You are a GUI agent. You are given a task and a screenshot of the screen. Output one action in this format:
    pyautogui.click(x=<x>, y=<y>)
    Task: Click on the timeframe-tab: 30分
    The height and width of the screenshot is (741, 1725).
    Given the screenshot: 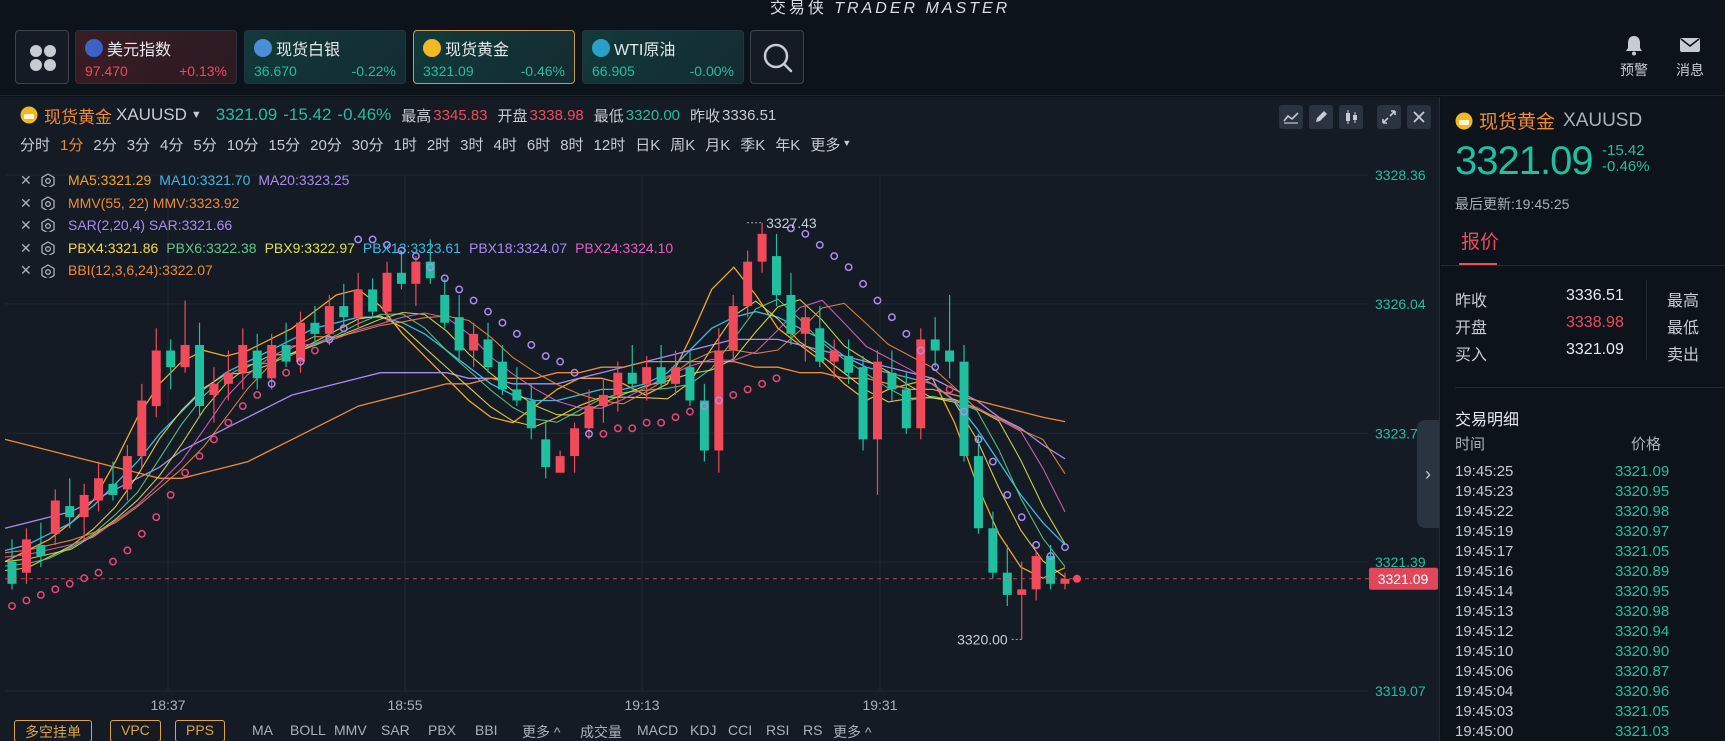 What is the action you would take?
    pyautogui.click(x=368, y=144)
    